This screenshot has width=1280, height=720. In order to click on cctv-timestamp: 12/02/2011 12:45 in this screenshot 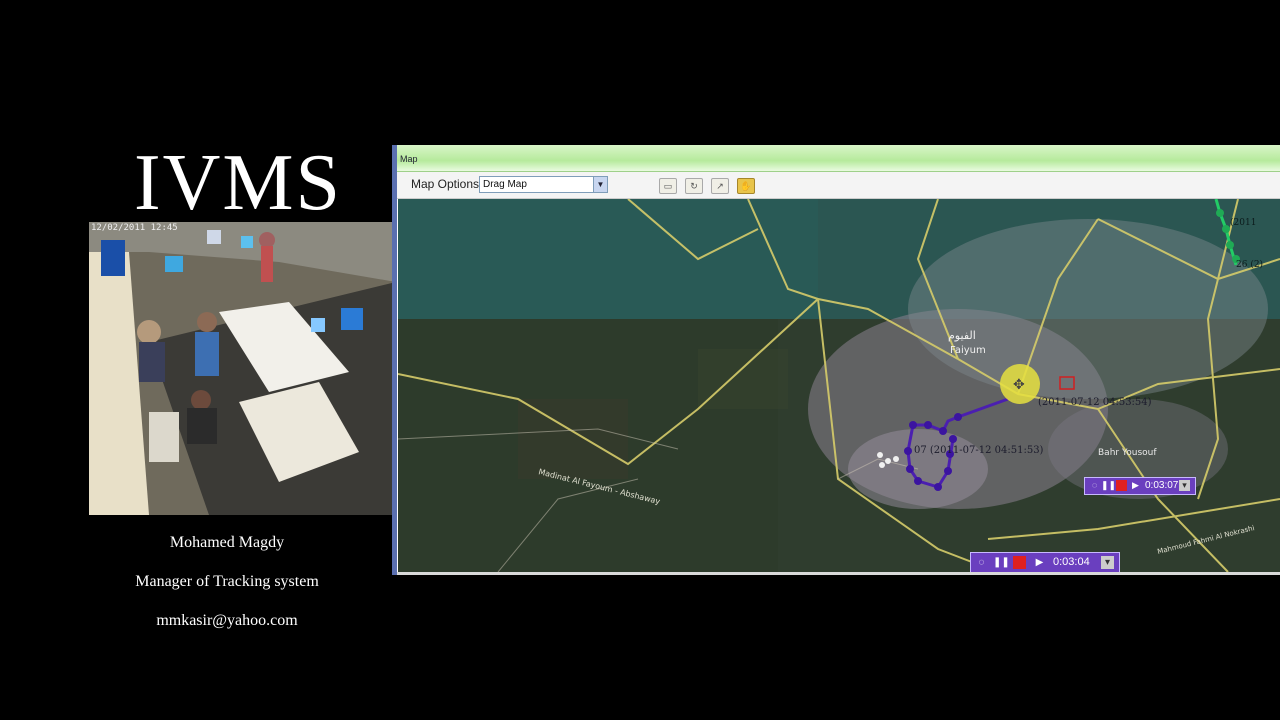, I will do `click(134, 228)`.